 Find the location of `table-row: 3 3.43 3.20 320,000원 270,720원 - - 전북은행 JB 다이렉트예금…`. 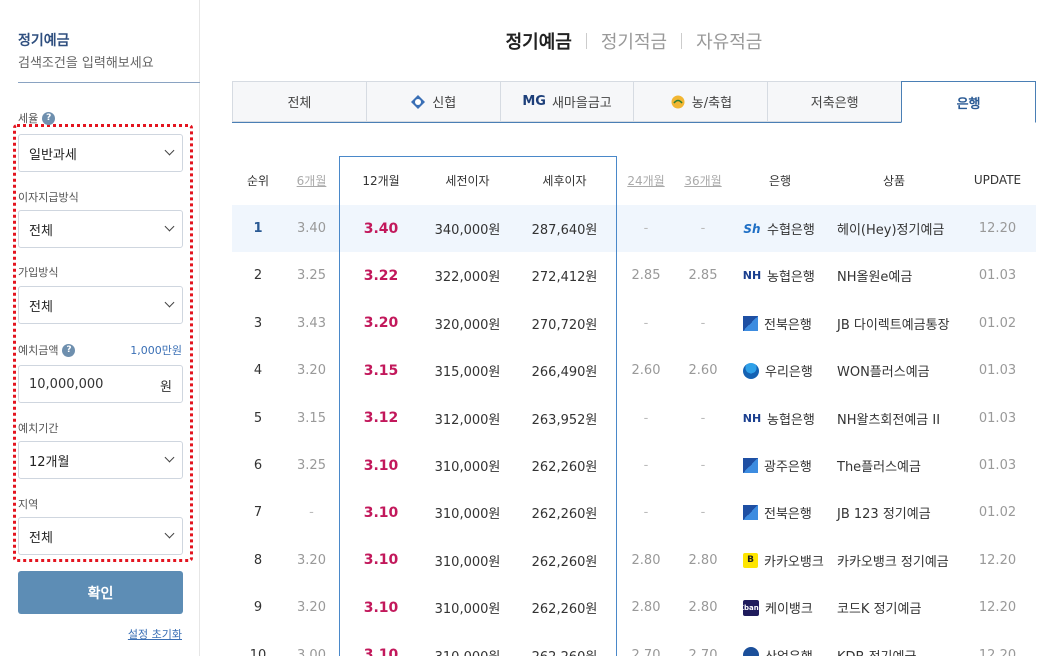

table-row: 3 3.43 3.20 320,000원 270,720원 - - 전북은행 JB 다이렉트예금… is located at coordinates (634, 323).